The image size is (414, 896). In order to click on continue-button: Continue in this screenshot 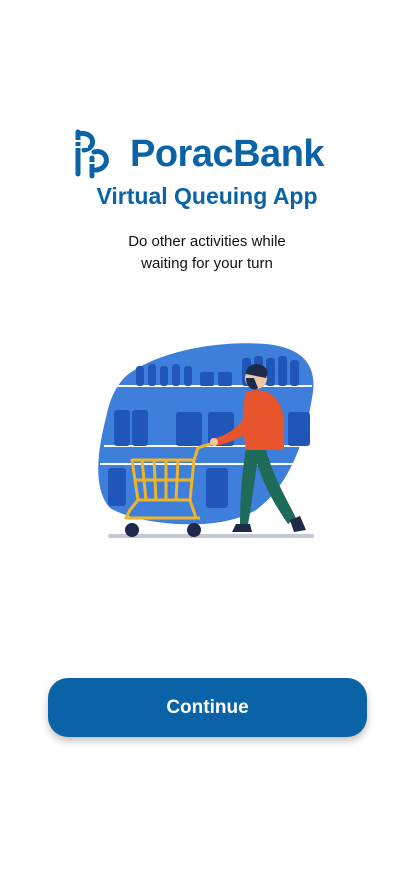, I will do `click(207, 707)`.